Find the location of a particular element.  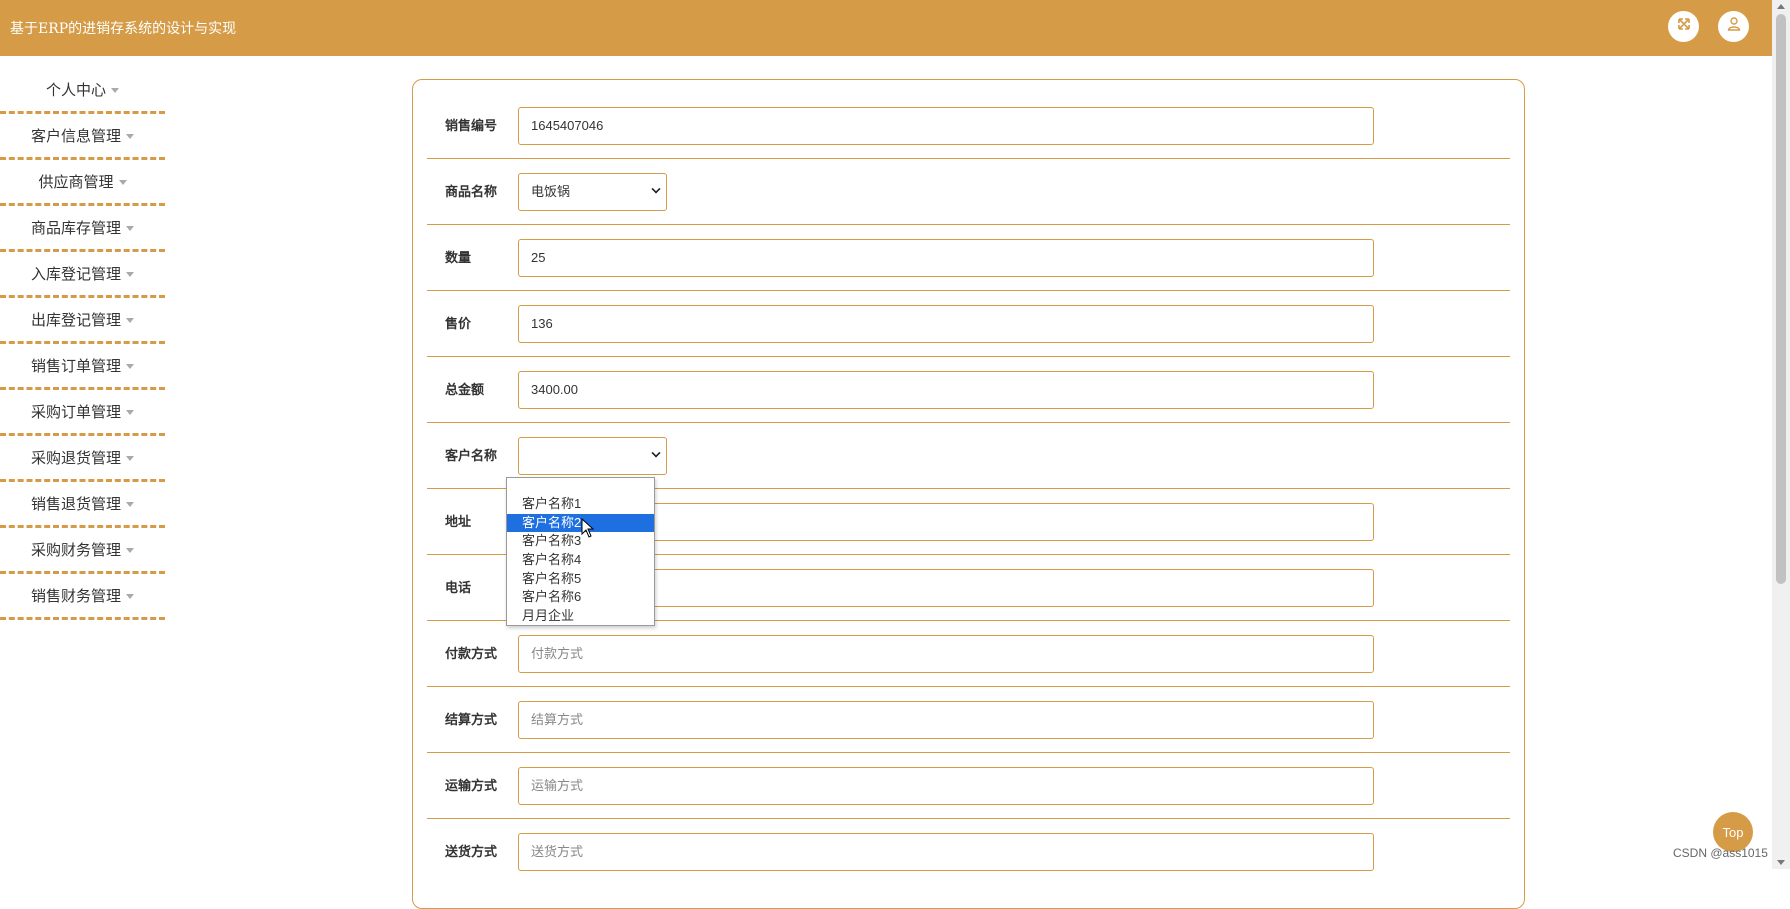

fullscreen-button is located at coordinates (1683, 26).